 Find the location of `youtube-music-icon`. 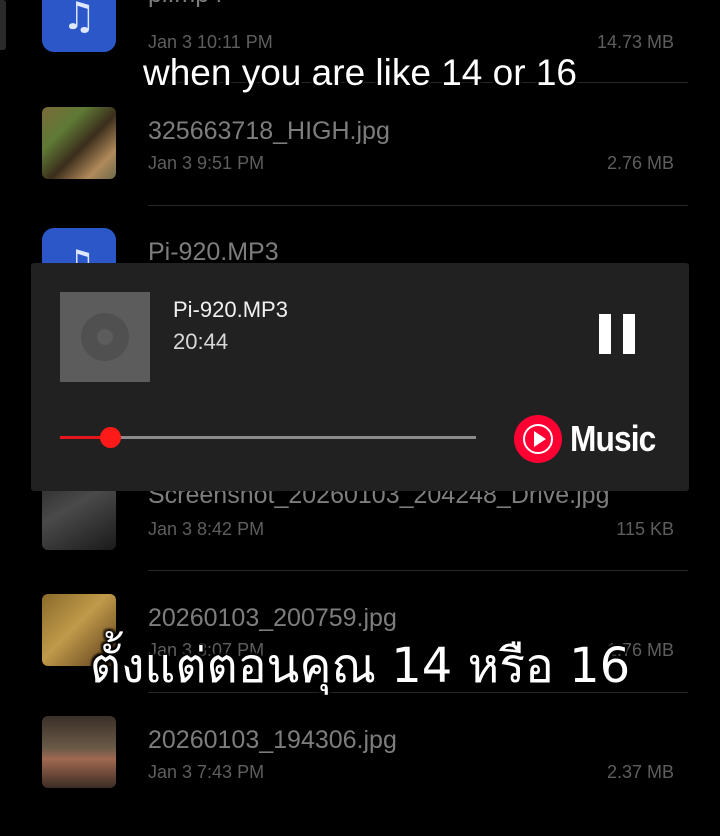

youtube-music-icon is located at coordinates (538, 439).